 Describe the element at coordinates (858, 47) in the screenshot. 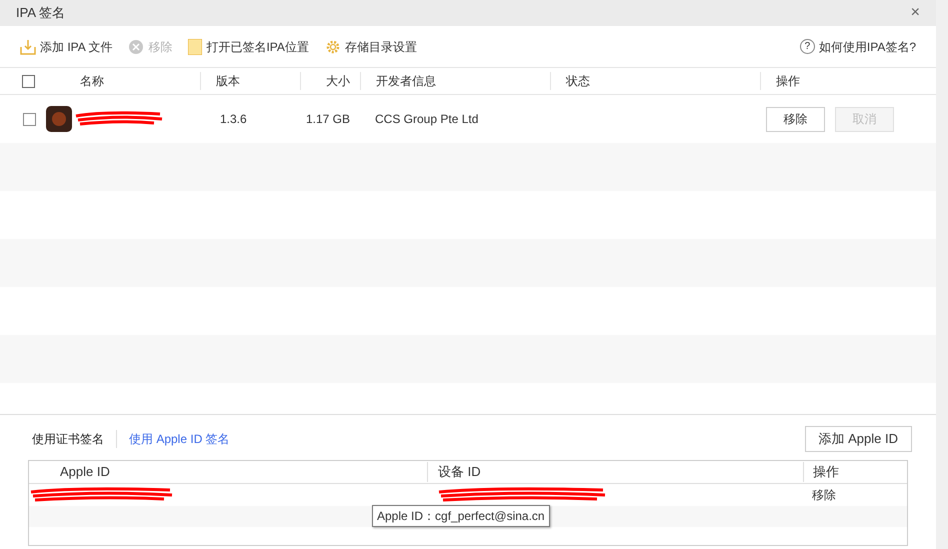

I see `help-link: ? 如何使用IPA签名?` at that location.